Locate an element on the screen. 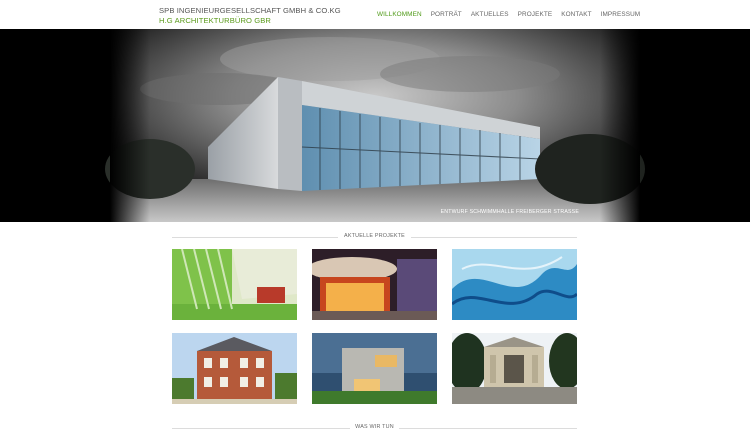 The image size is (750, 442). nav-item-projekte: PROJEKTE is located at coordinates (535, 14).